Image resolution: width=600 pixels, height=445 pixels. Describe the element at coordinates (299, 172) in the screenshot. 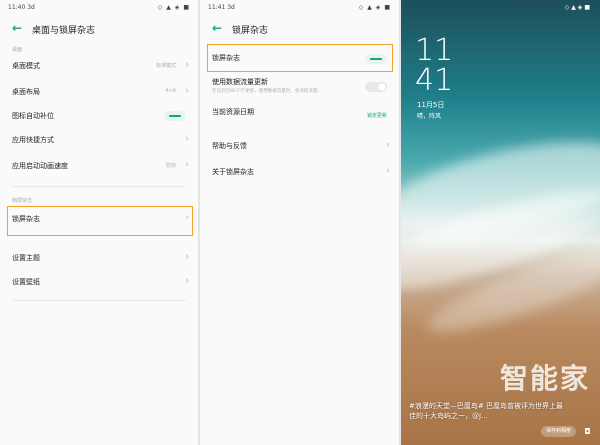

I see `row-about-lockscreen-magazine: 关于锁屏杂志 ›` at that location.